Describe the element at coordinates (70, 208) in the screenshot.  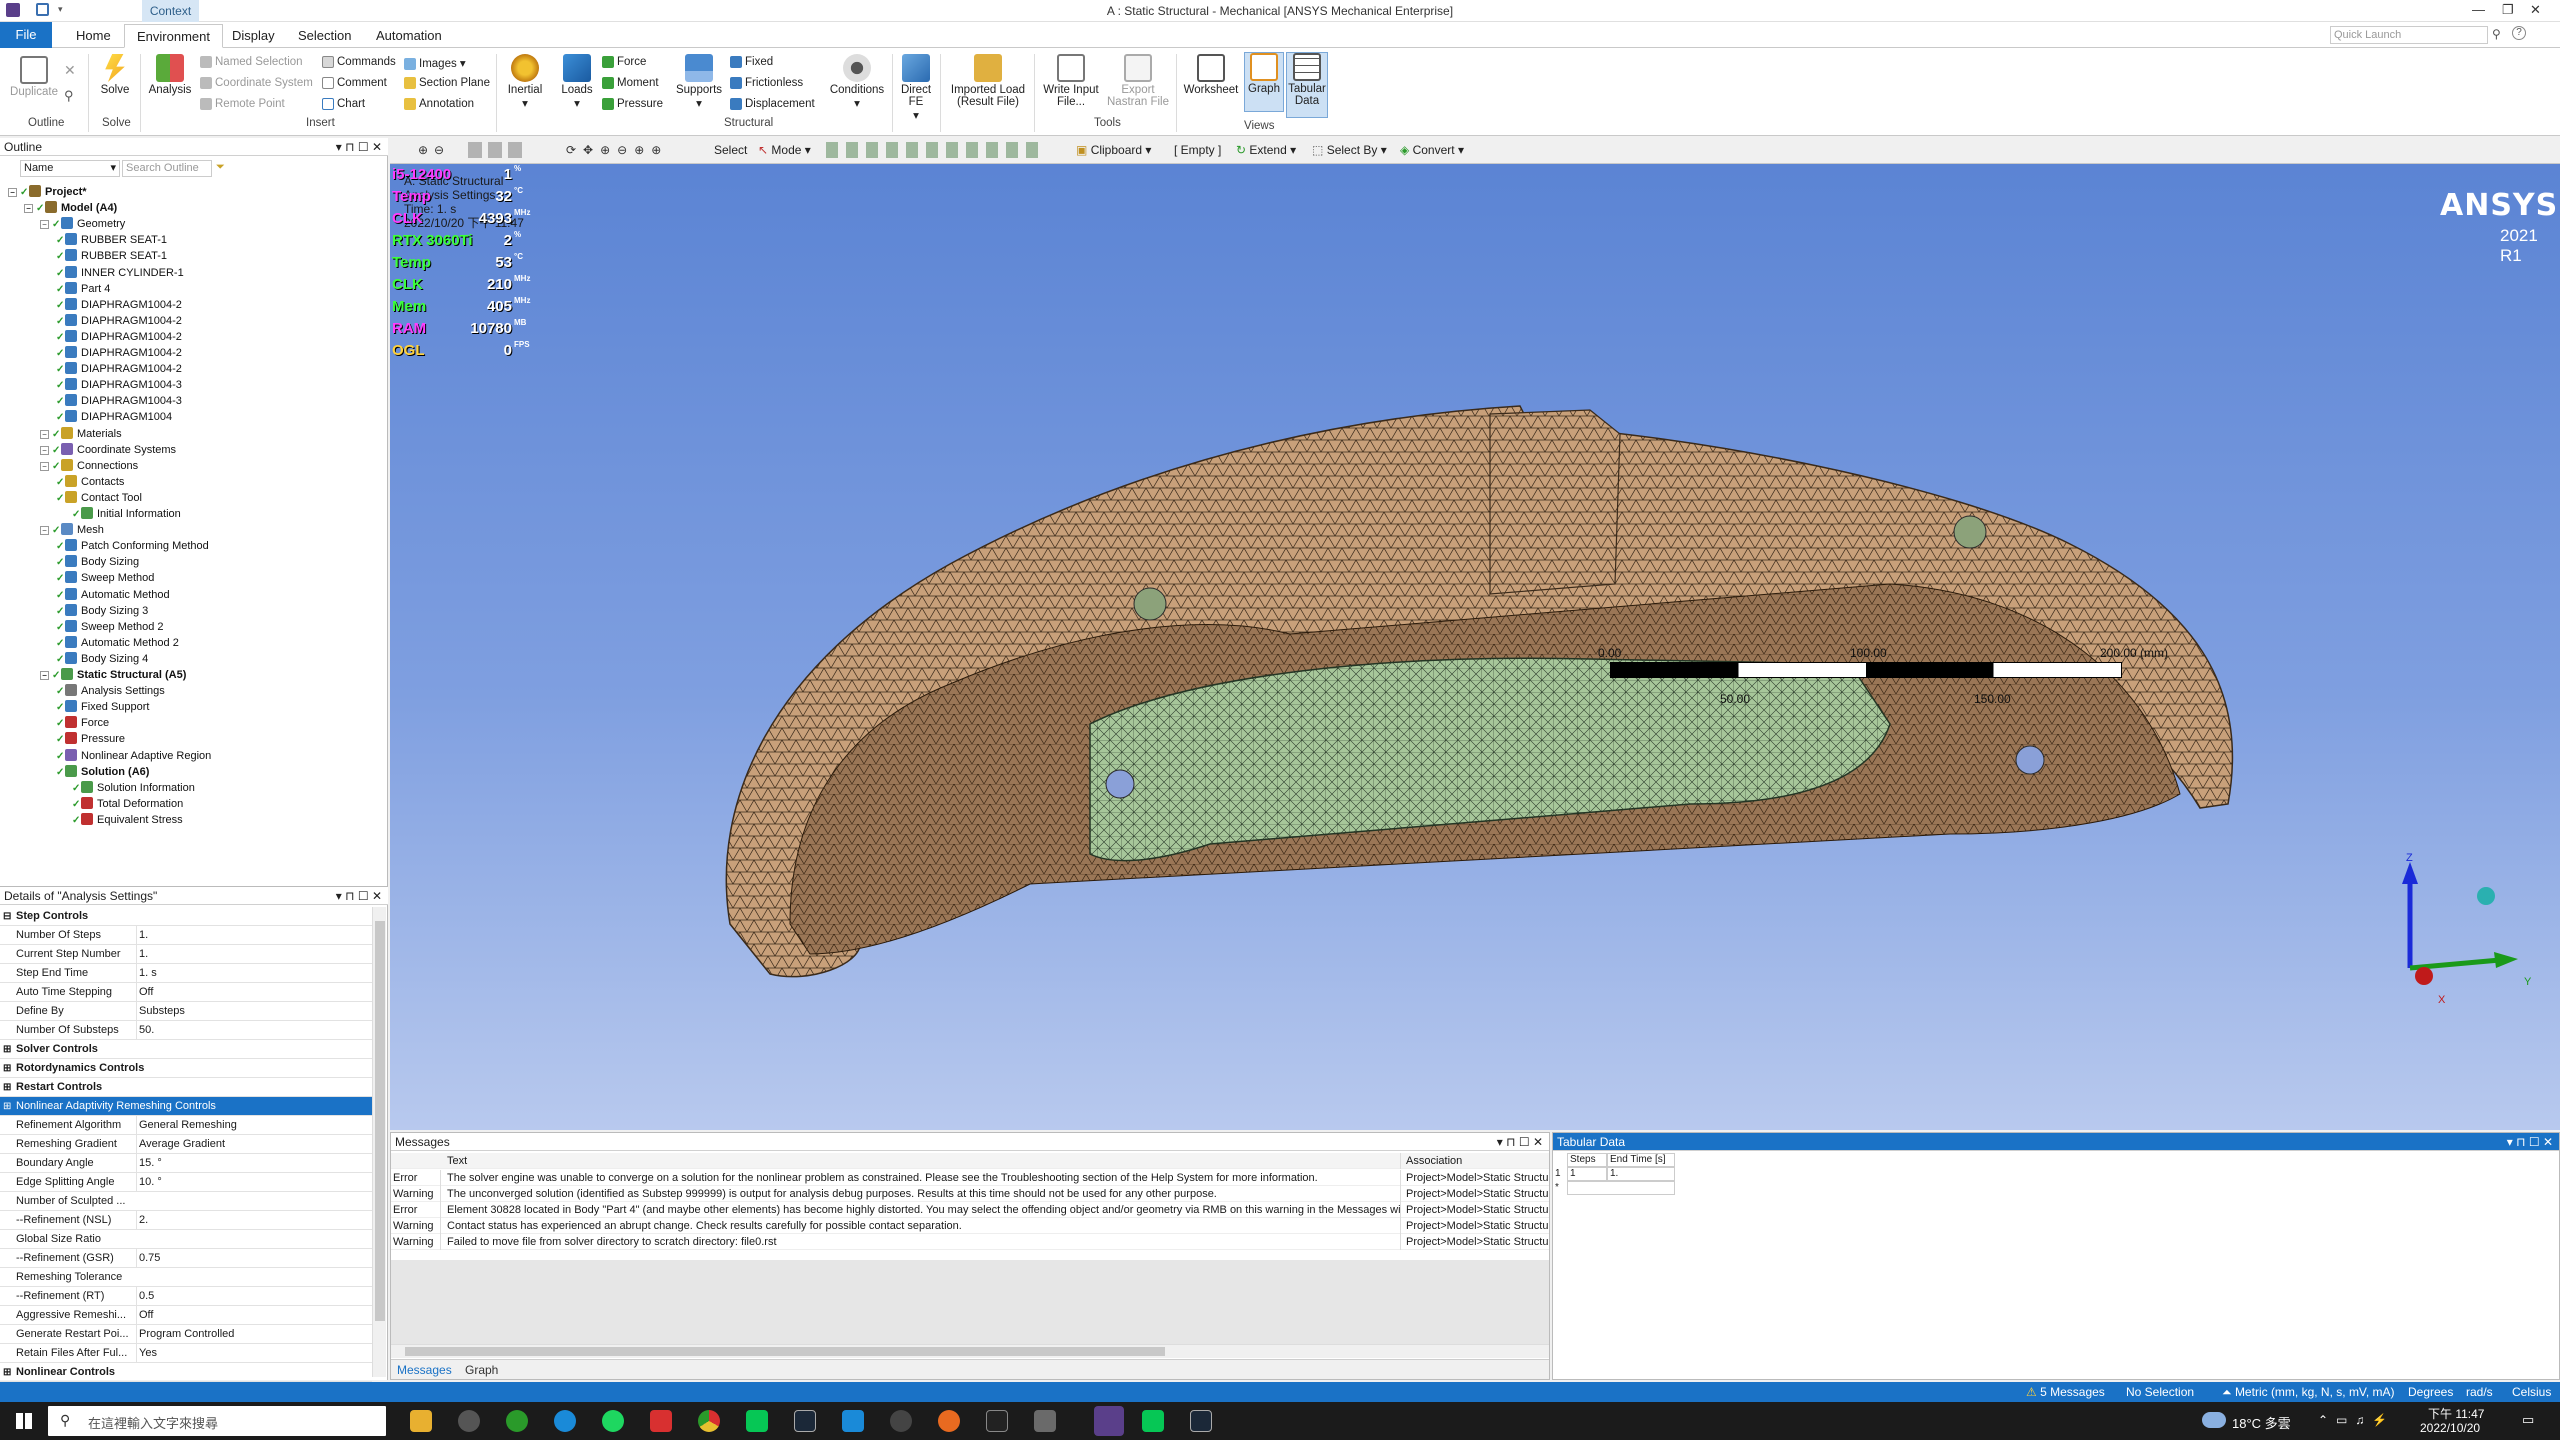
I see `tree-node: − ✓ Model (A4)` at that location.